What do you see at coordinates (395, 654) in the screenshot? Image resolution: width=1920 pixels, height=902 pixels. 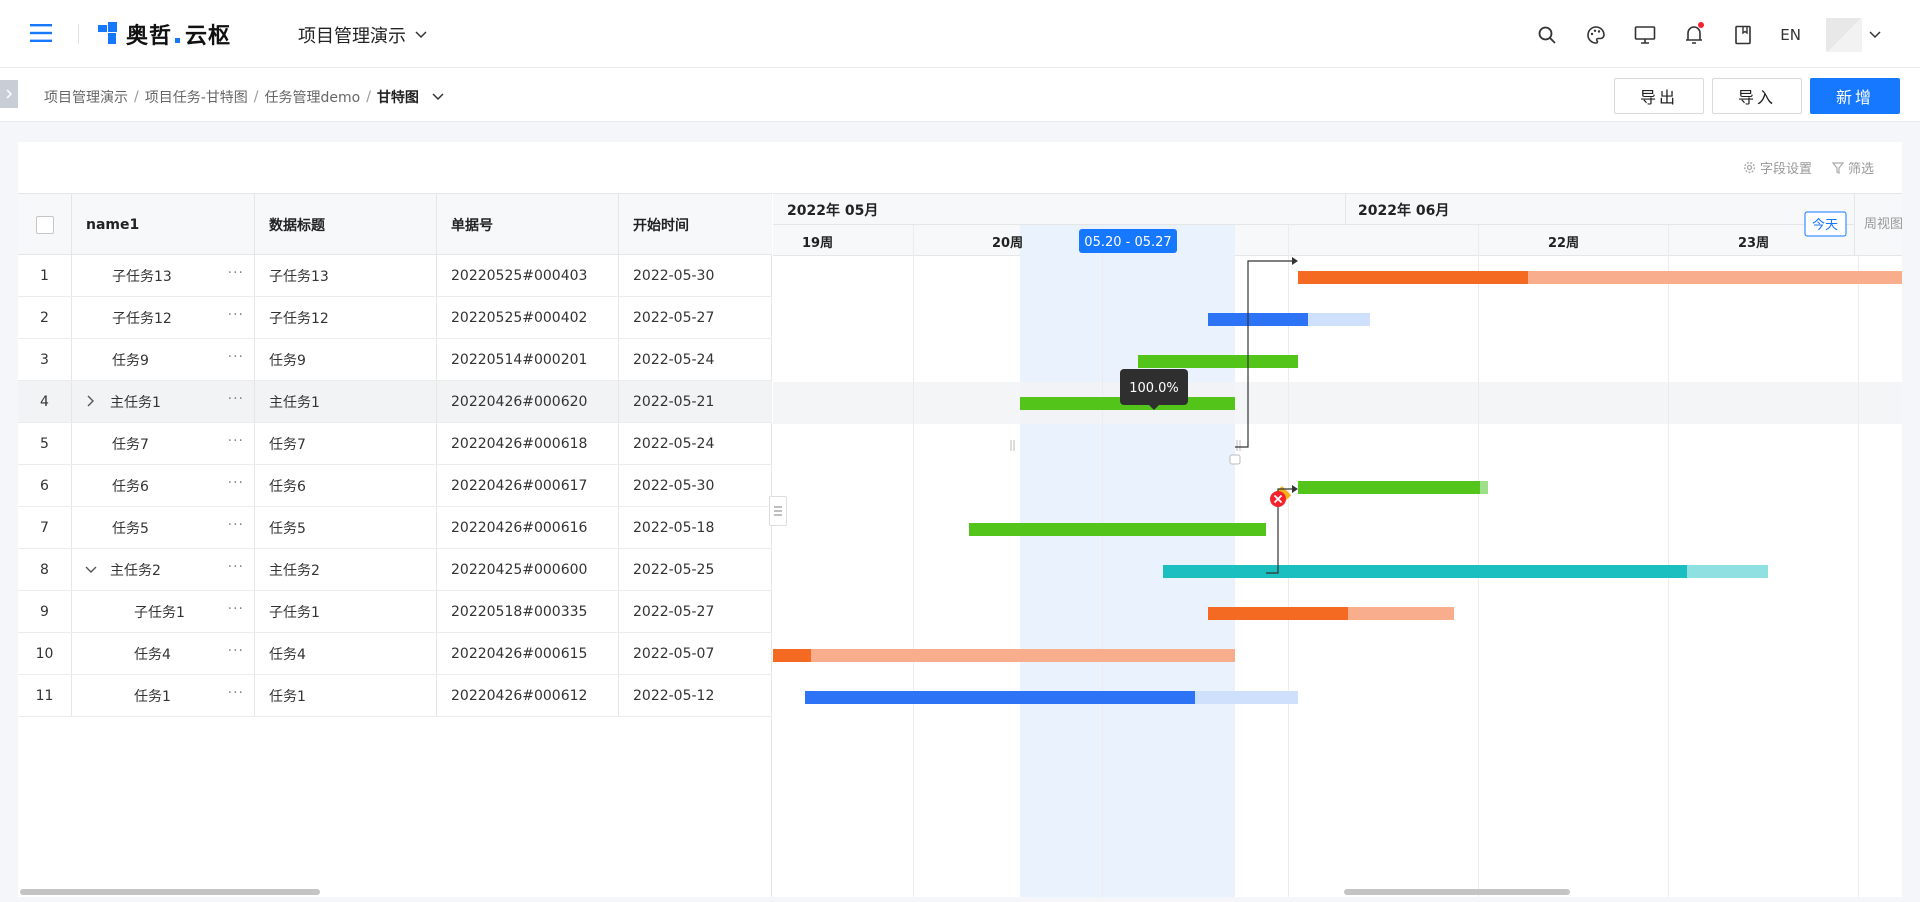 I see `table-row: 10 任务4 ··· 任务4 20220426#000615 2022-05-07` at bounding box center [395, 654].